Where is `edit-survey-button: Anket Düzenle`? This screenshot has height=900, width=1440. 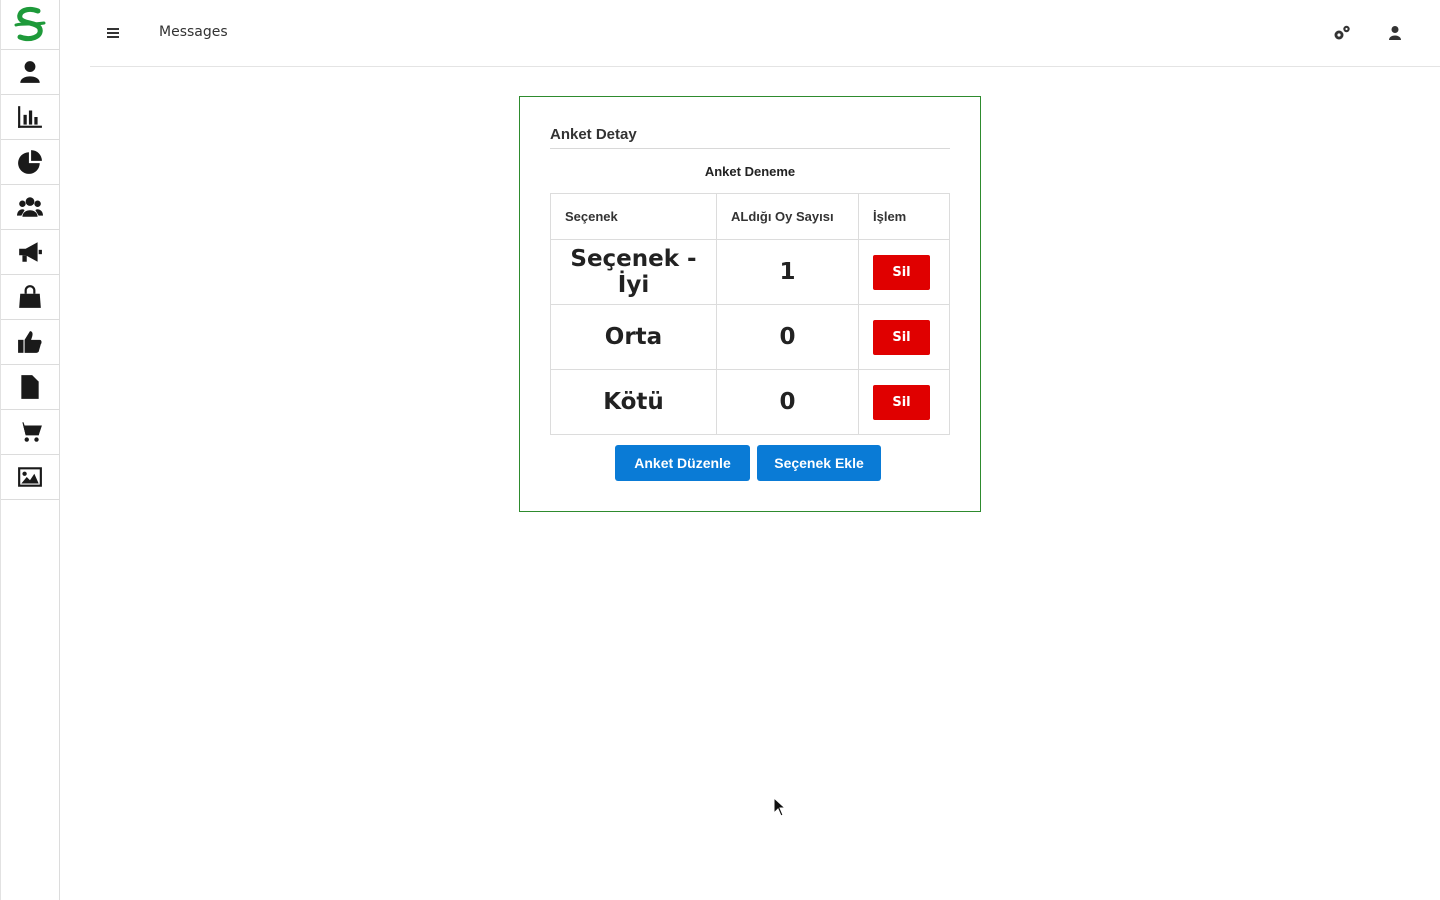 edit-survey-button: Anket Düzenle is located at coordinates (682, 463).